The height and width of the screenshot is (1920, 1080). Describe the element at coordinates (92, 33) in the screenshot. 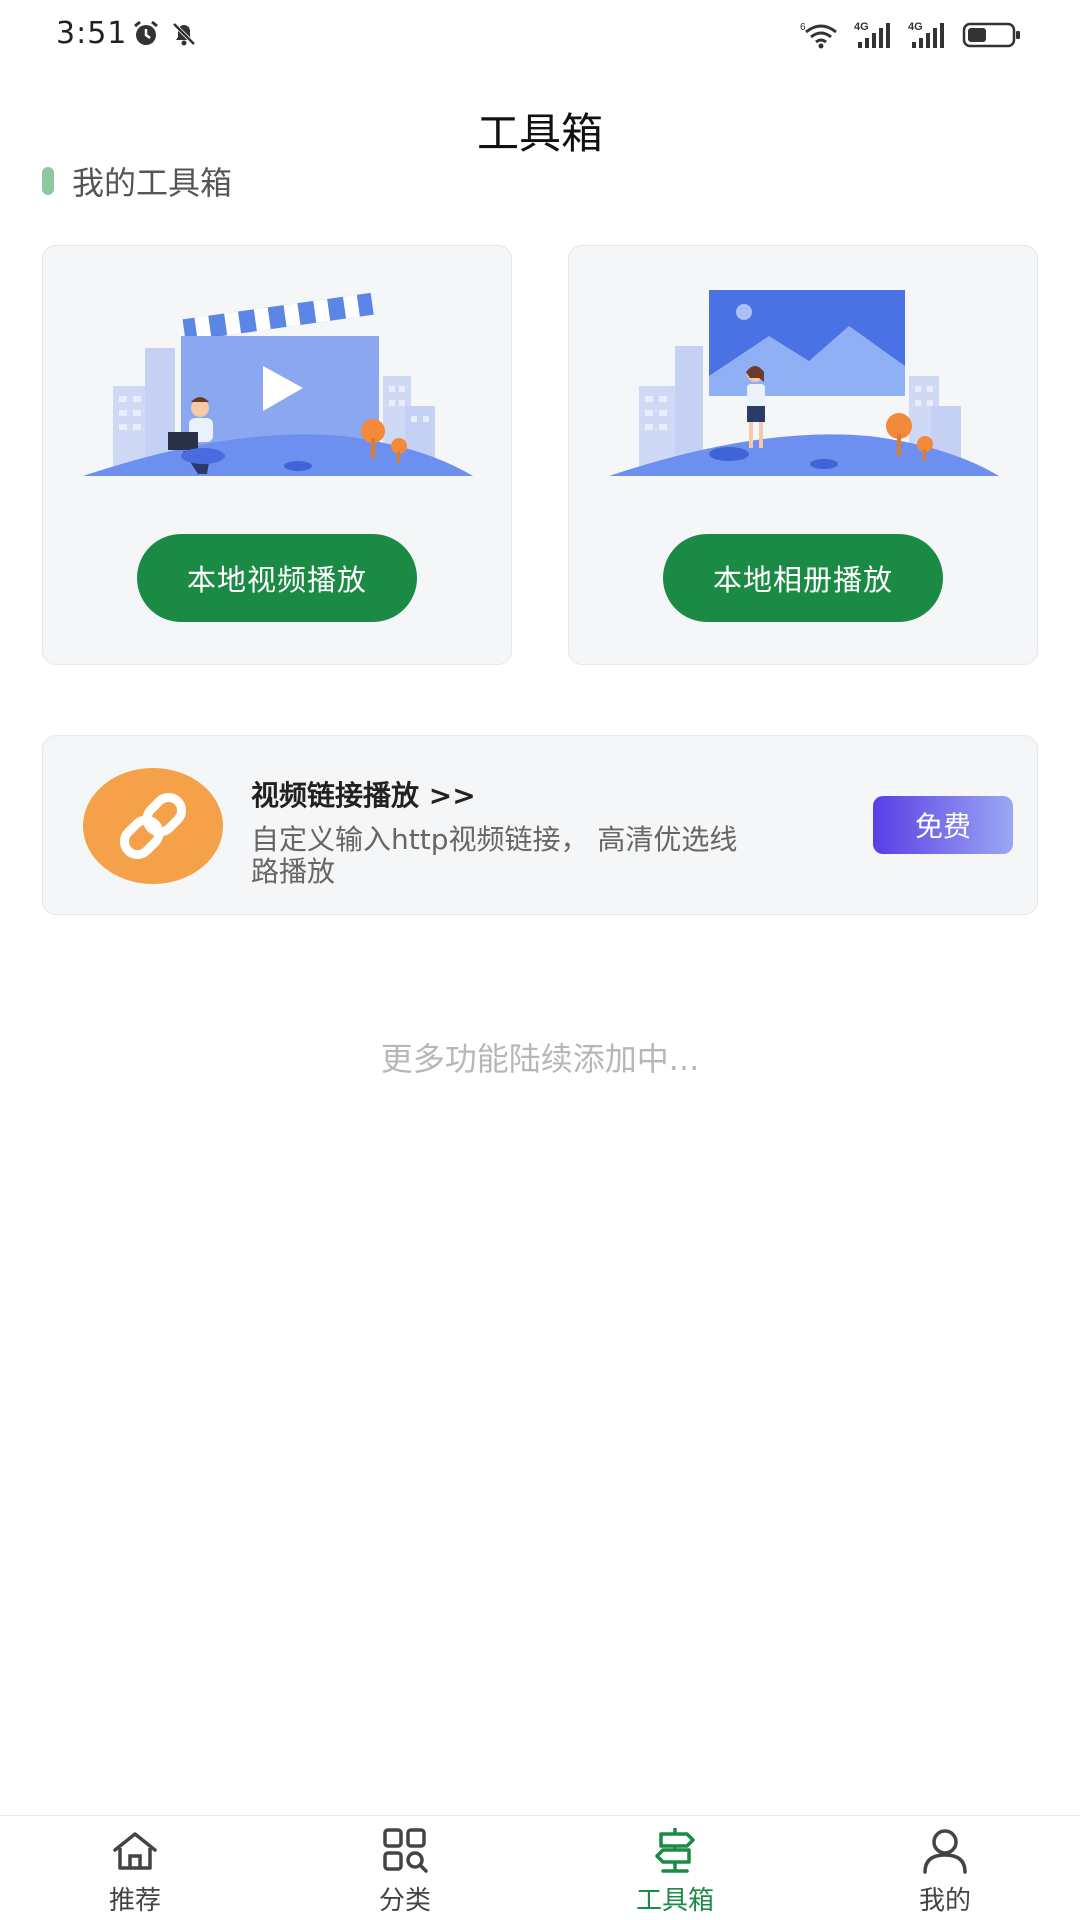

I see `status-time: 3:51` at that location.